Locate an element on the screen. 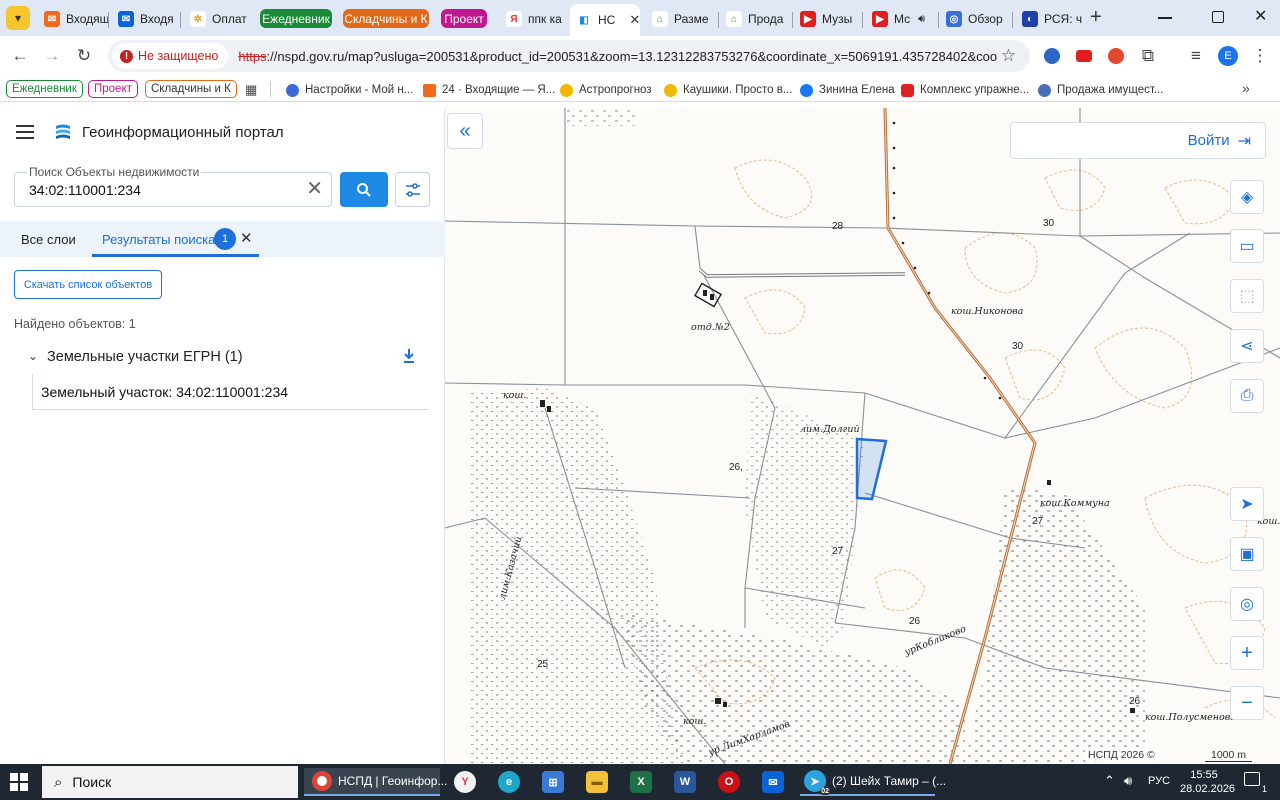 Image resolution: width=1280 pixels, height=800 pixels. apps-grid-icon: ▦ is located at coordinates (251, 90).